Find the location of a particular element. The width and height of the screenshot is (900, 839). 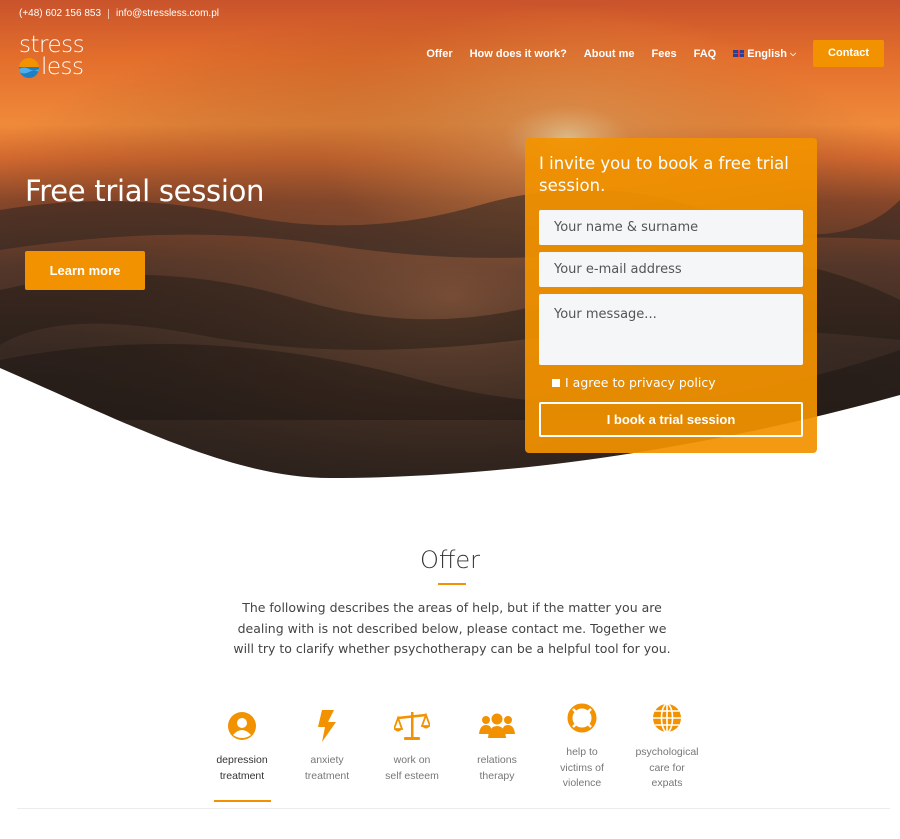

nav-offer: Offer is located at coordinates (439, 54).